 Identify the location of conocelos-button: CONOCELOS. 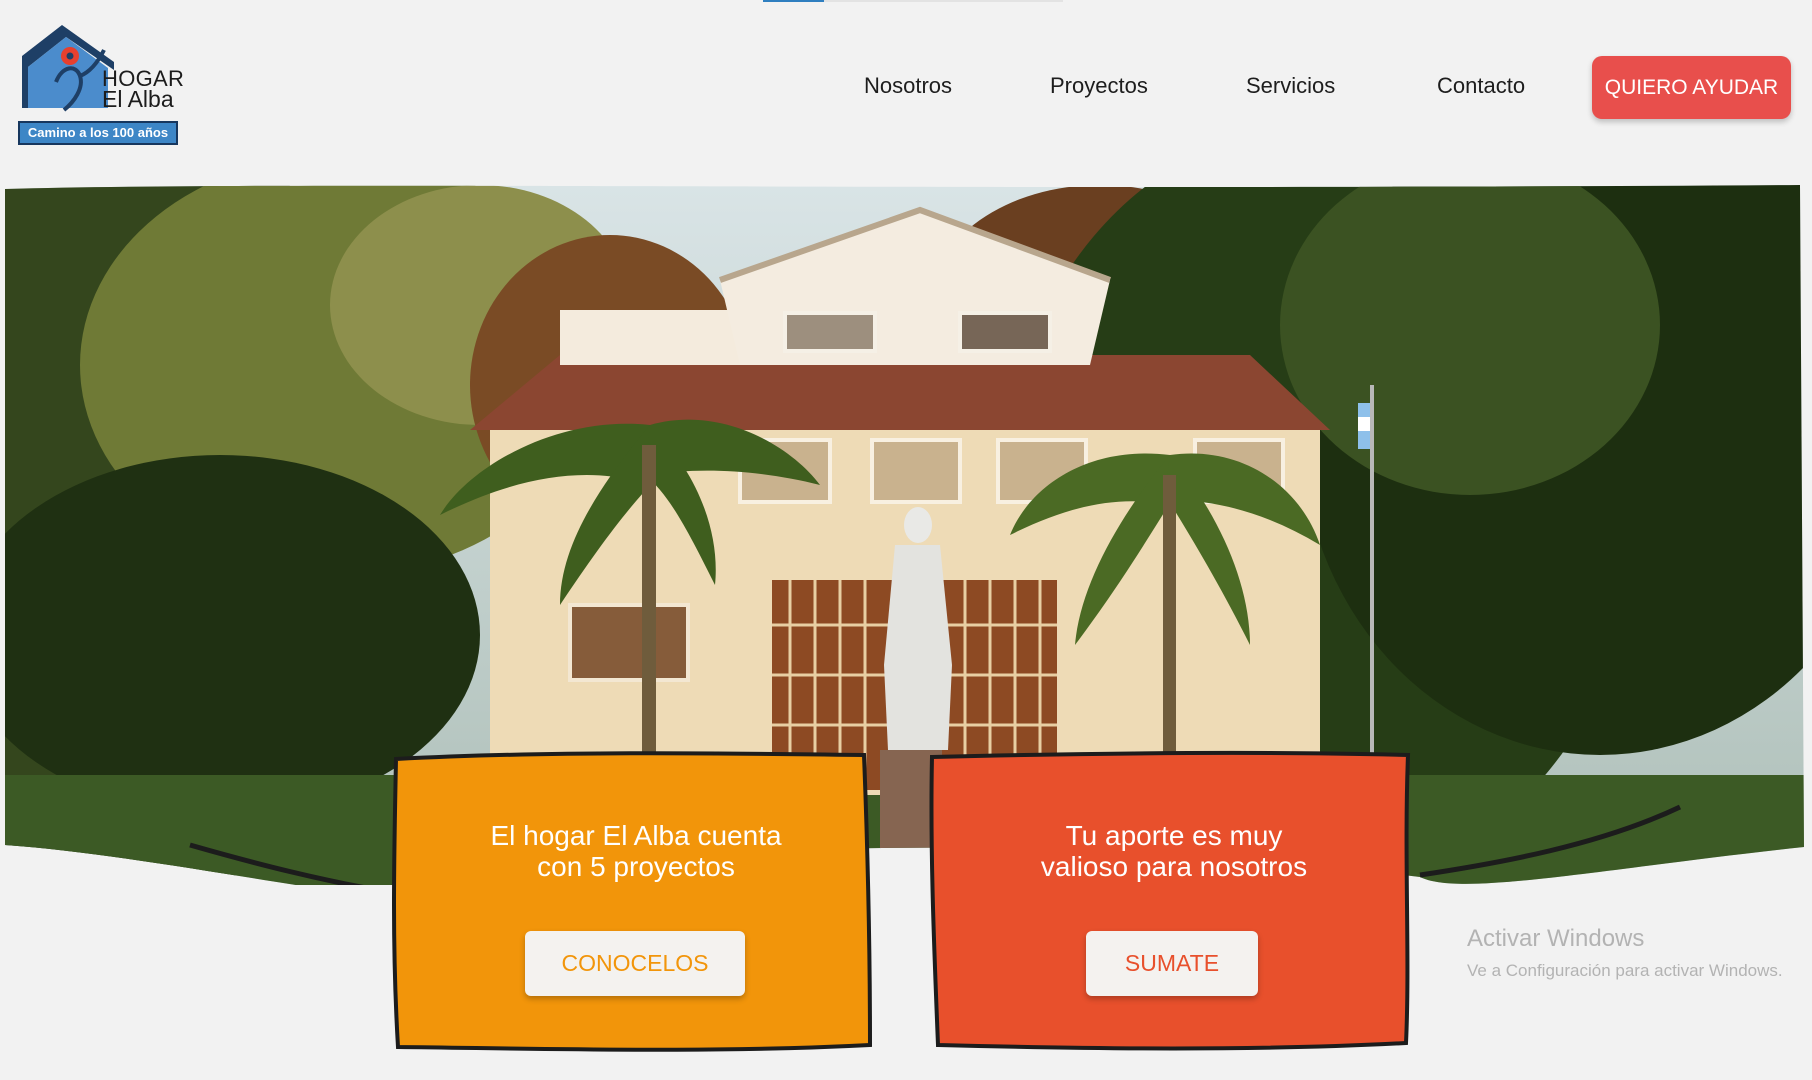
(635, 963).